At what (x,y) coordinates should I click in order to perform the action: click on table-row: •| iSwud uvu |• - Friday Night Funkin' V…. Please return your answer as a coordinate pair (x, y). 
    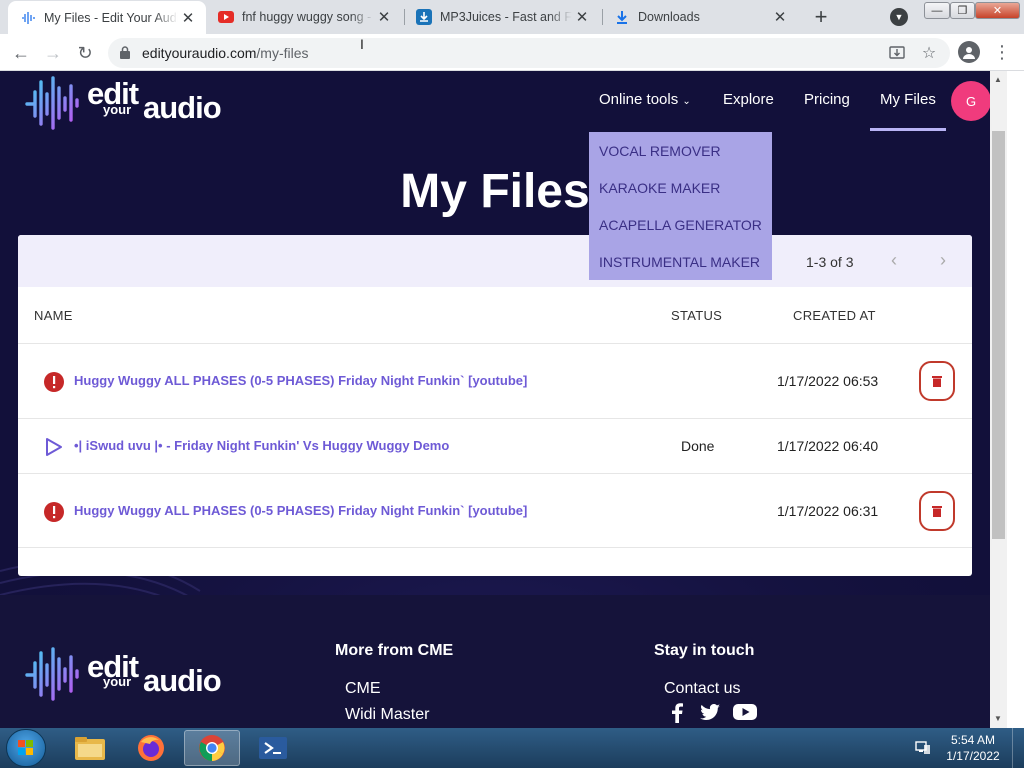
    Looking at the image, I should click on (495, 445).